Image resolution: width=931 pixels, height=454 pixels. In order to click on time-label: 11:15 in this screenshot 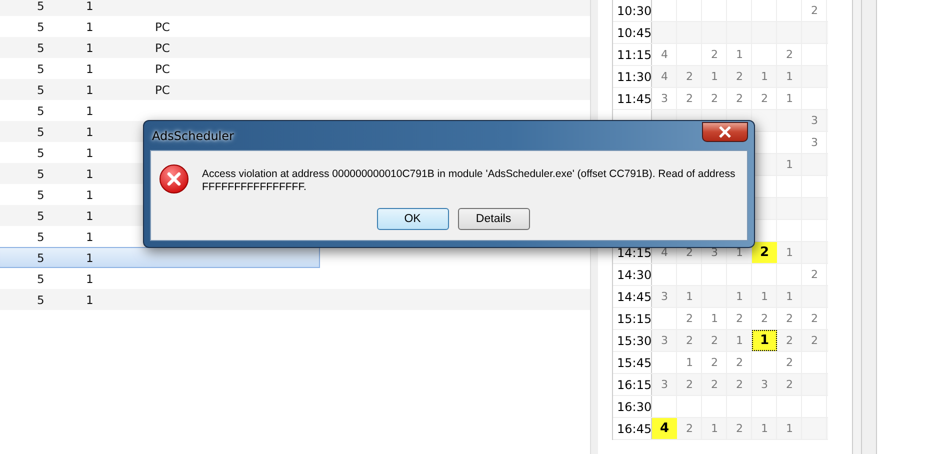, I will do `click(634, 55)`.